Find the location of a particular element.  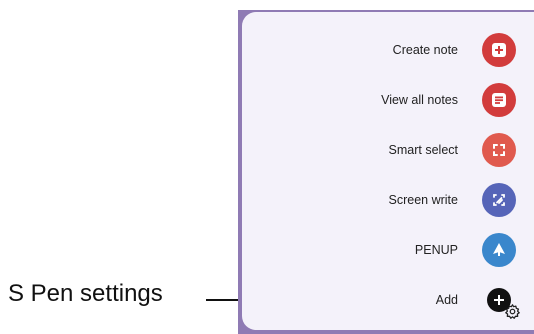

menu-item-screen-write: Screen write is located at coordinates (388, 200).